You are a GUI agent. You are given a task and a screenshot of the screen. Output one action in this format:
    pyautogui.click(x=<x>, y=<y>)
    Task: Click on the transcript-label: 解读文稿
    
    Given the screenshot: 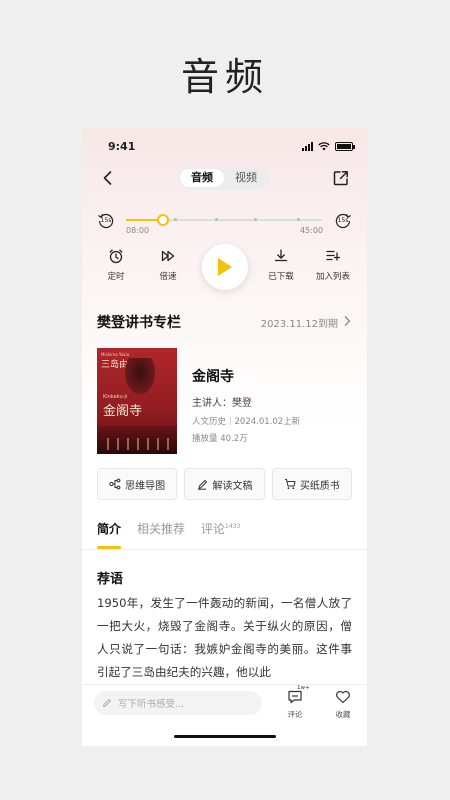 What is the action you would take?
    pyautogui.click(x=232, y=486)
    